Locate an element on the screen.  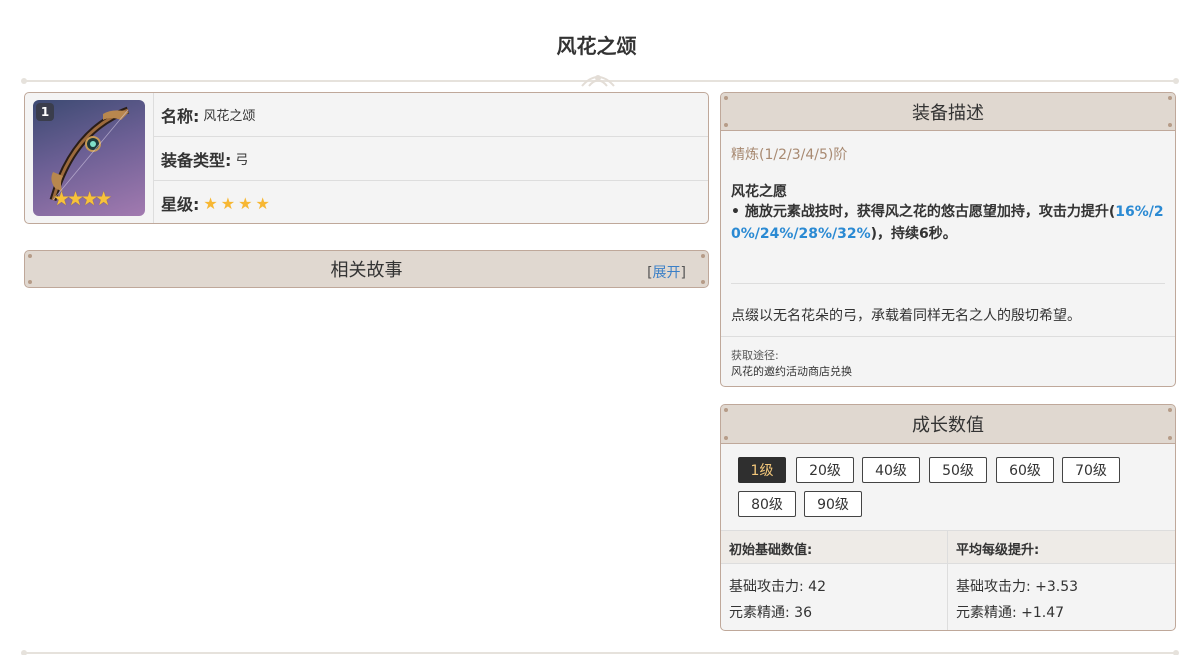
expand-link: 展开 is located at coordinates (667, 273).